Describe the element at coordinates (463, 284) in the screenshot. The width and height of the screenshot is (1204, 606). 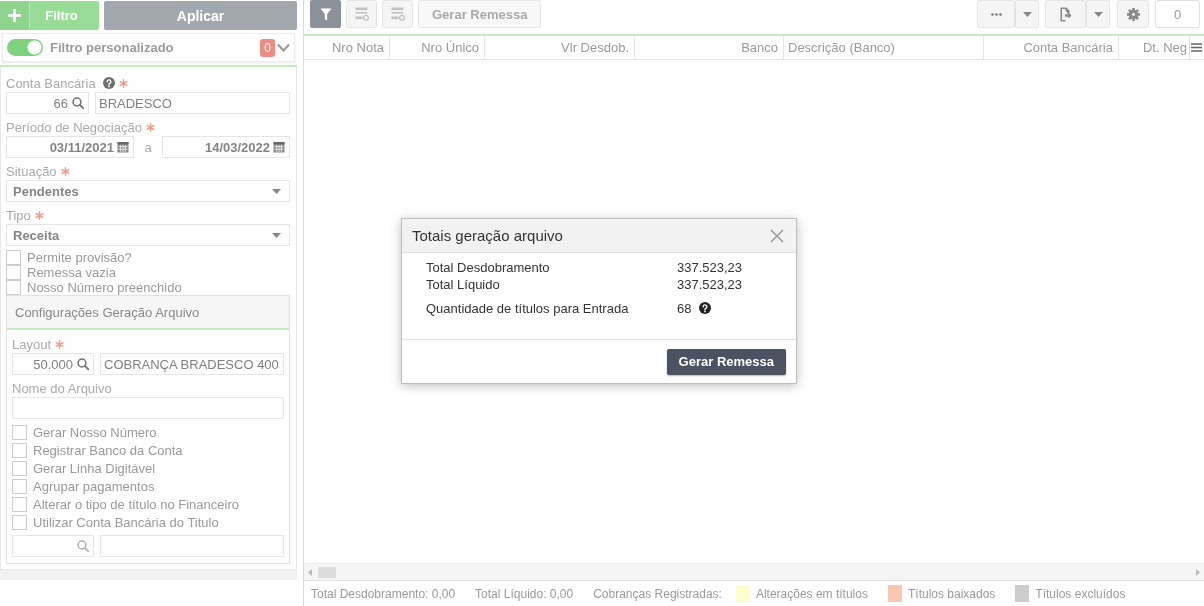
I see `summary-label: Total Líquido` at that location.